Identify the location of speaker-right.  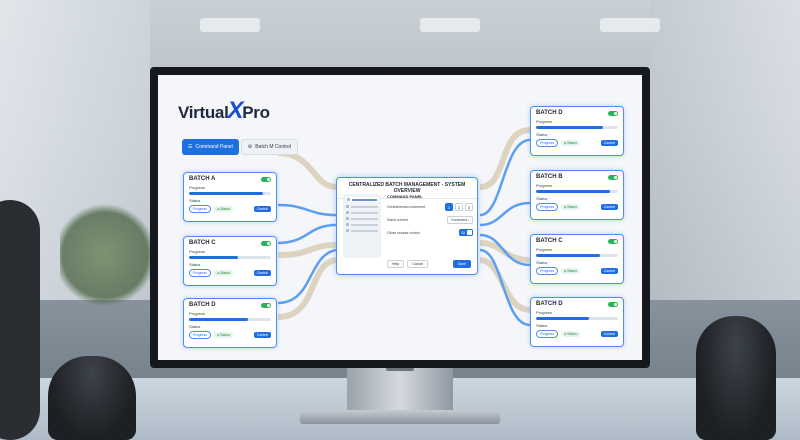
(736, 378).